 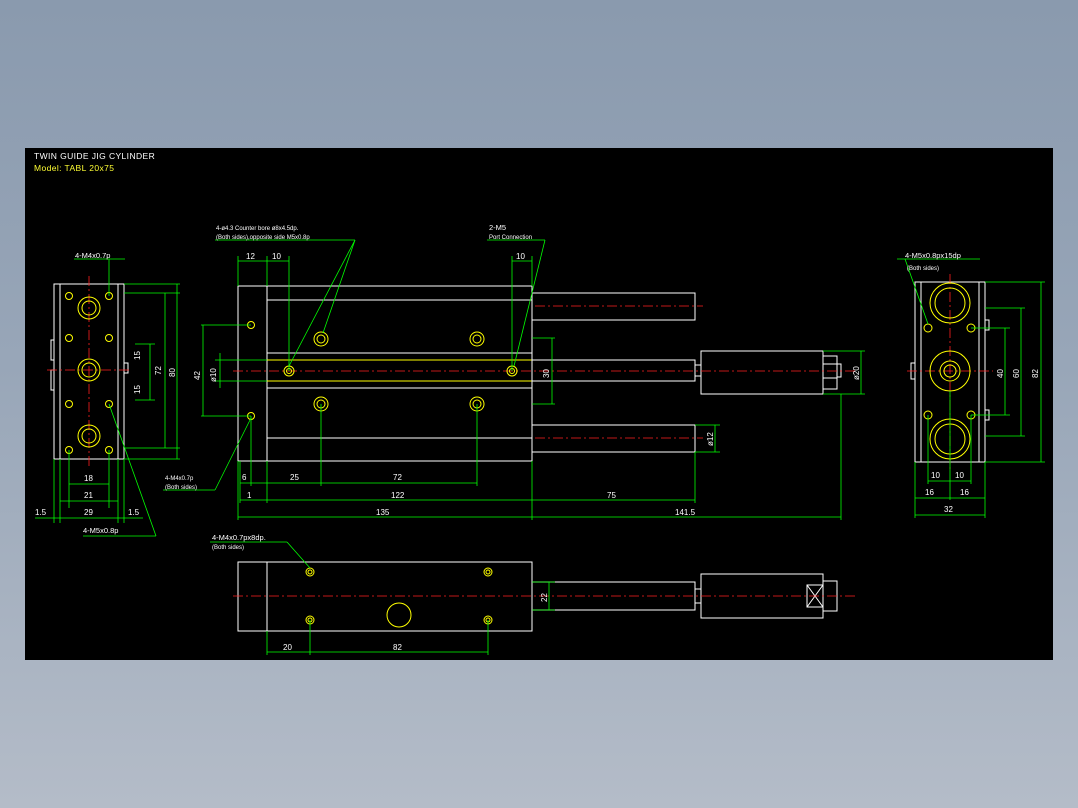 I want to click on dim-15a: 15, so click(x=137, y=355).